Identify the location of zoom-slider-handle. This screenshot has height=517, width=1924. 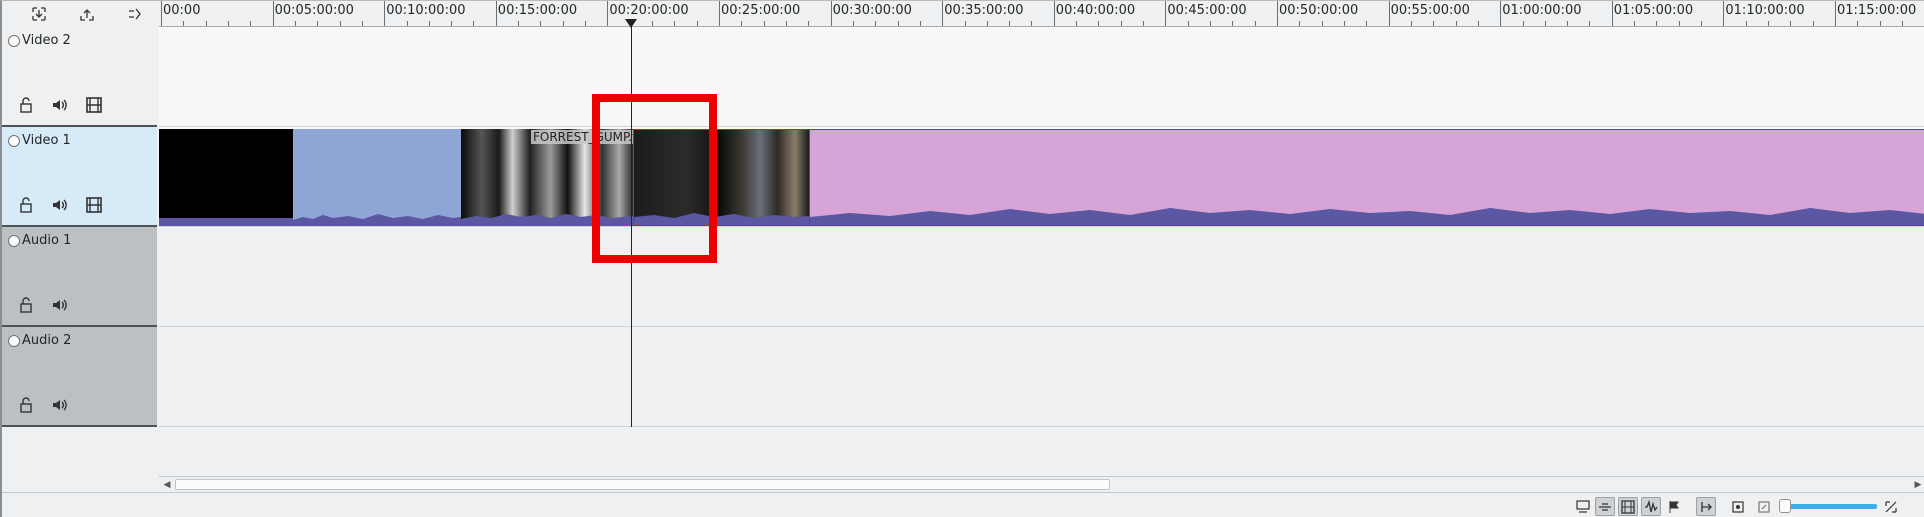
(1785, 506).